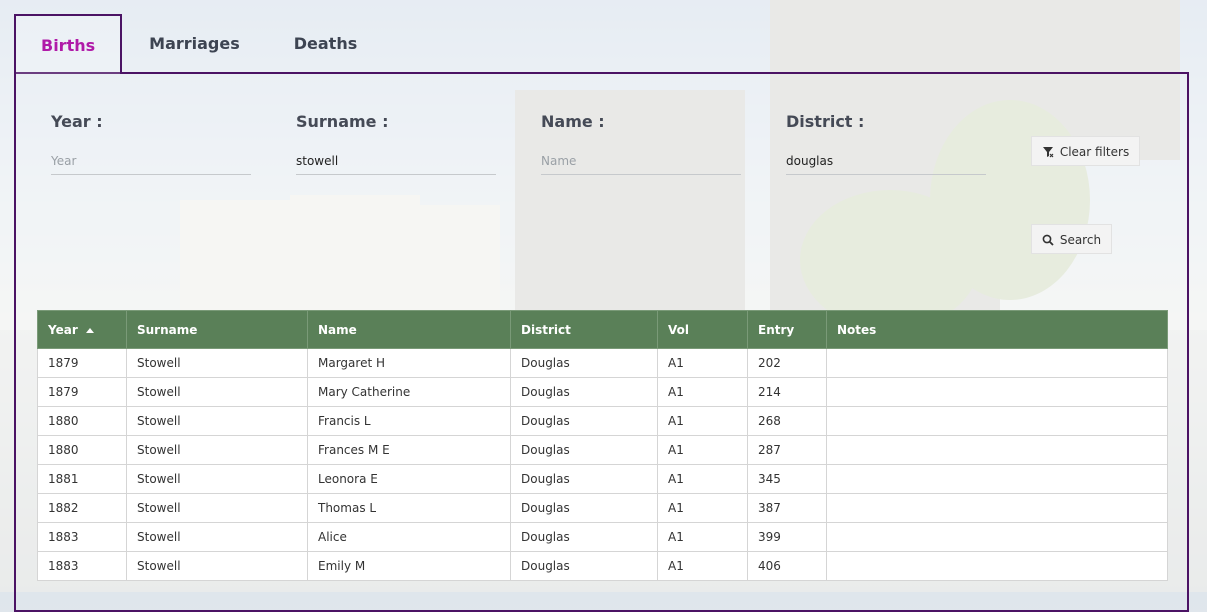  What do you see at coordinates (584, 329) in the screenshot?
I see `column-header-district: District` at bounding box center [584, 329].